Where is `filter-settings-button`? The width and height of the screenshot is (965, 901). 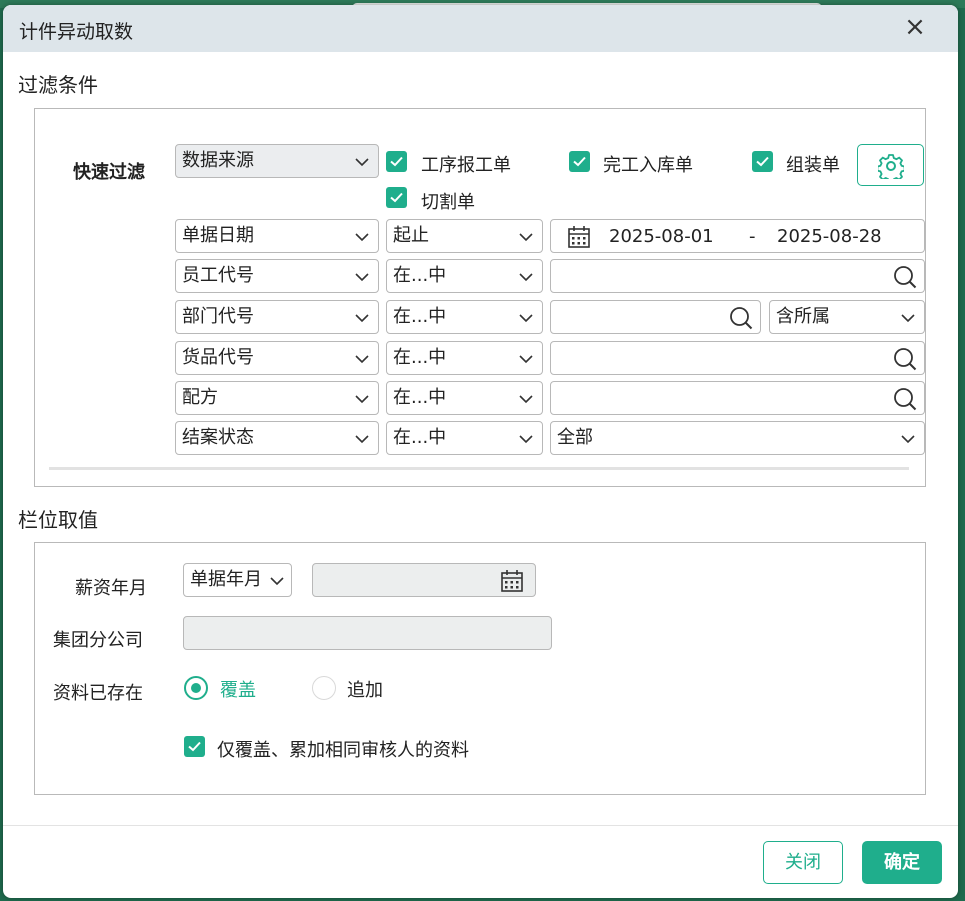
filter-settings-button is located at coordinates (890, 165).